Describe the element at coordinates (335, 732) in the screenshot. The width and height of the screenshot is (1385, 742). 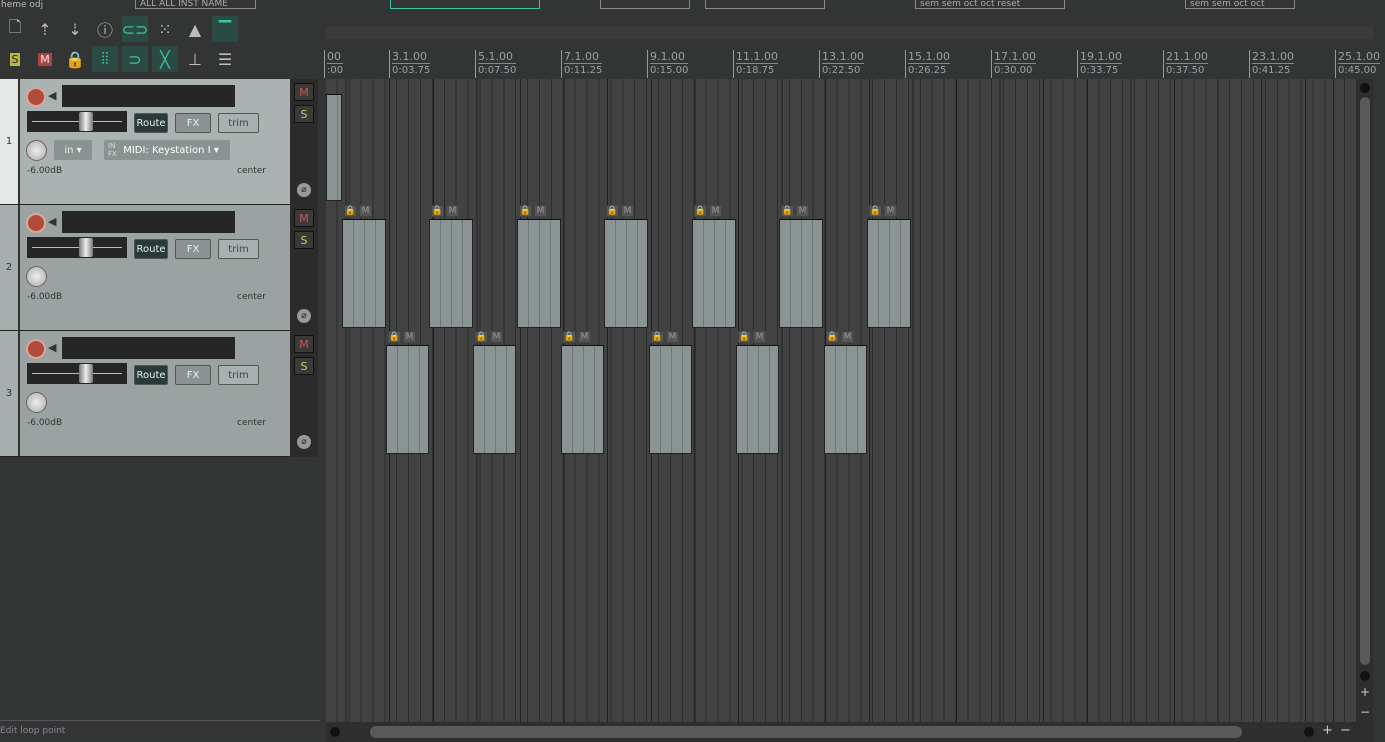
I see `scroll-left-icon` at that location.